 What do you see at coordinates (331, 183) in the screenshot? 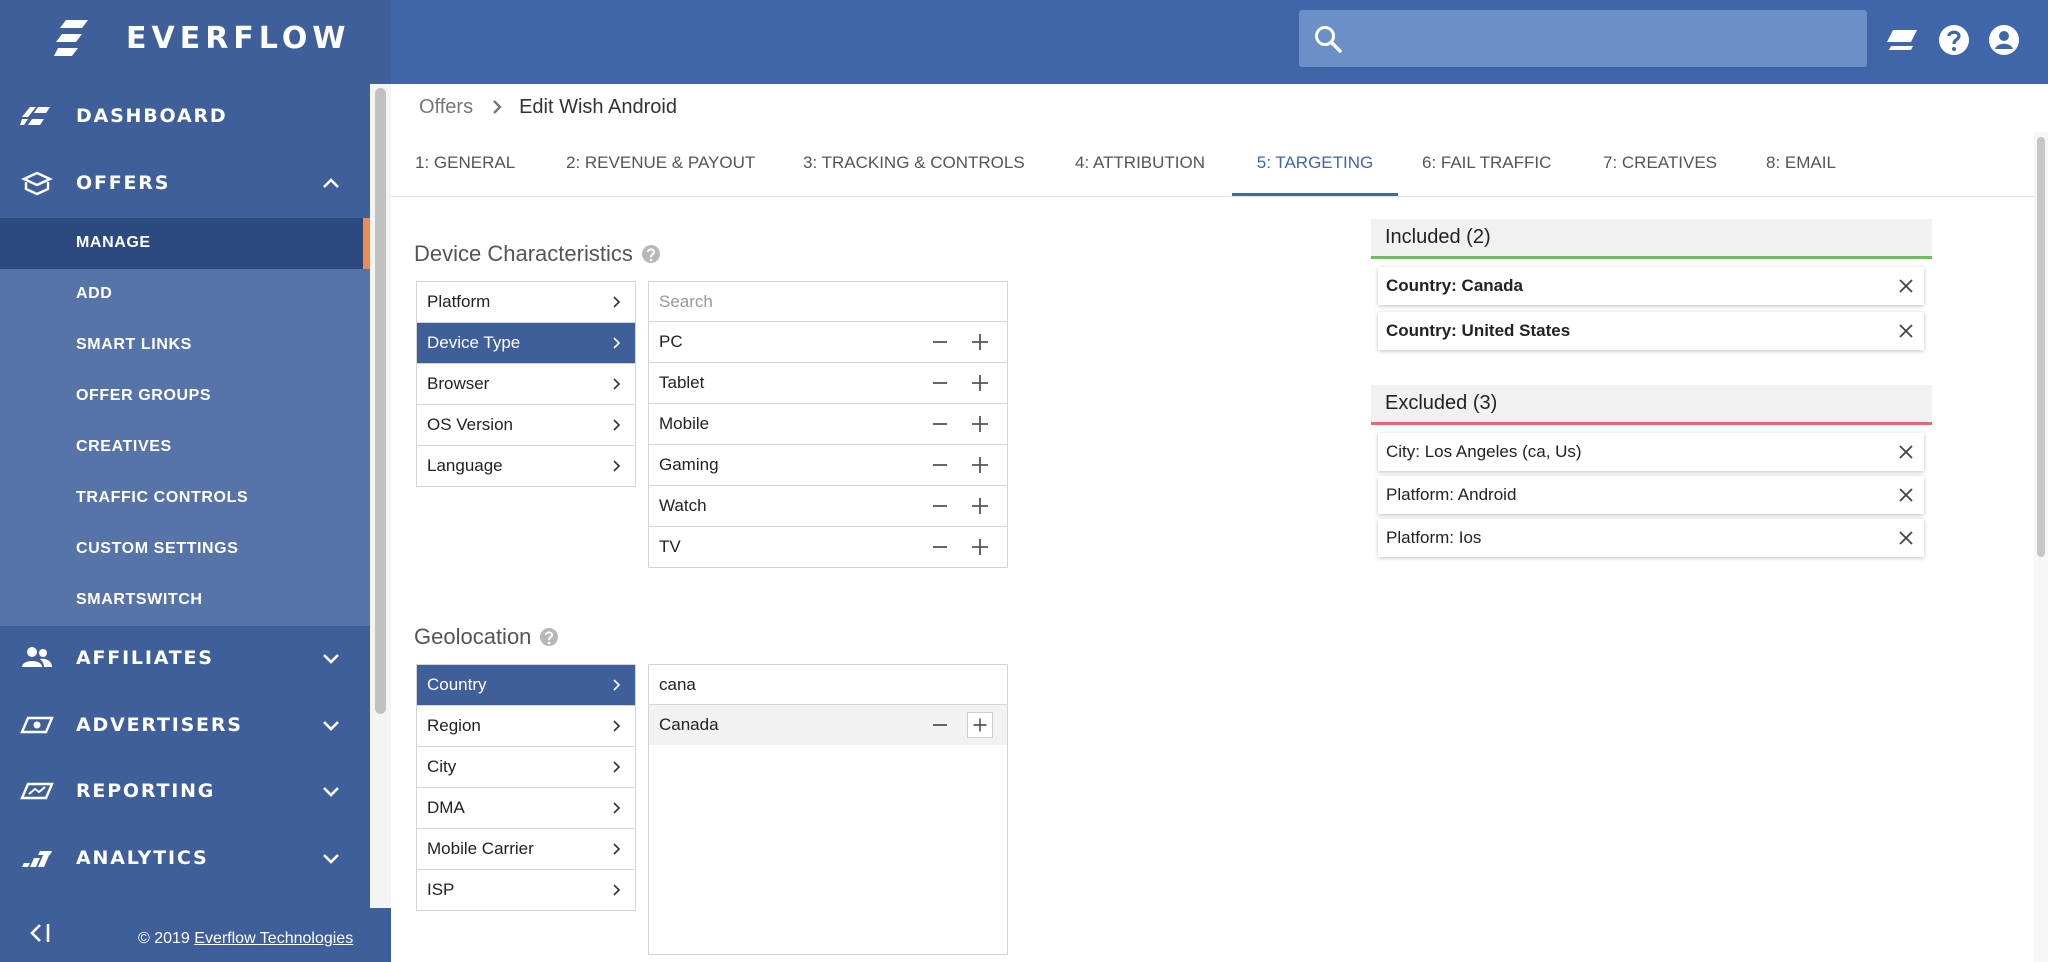
I see `chevron-up-icon` at bounding box center [331, 183].